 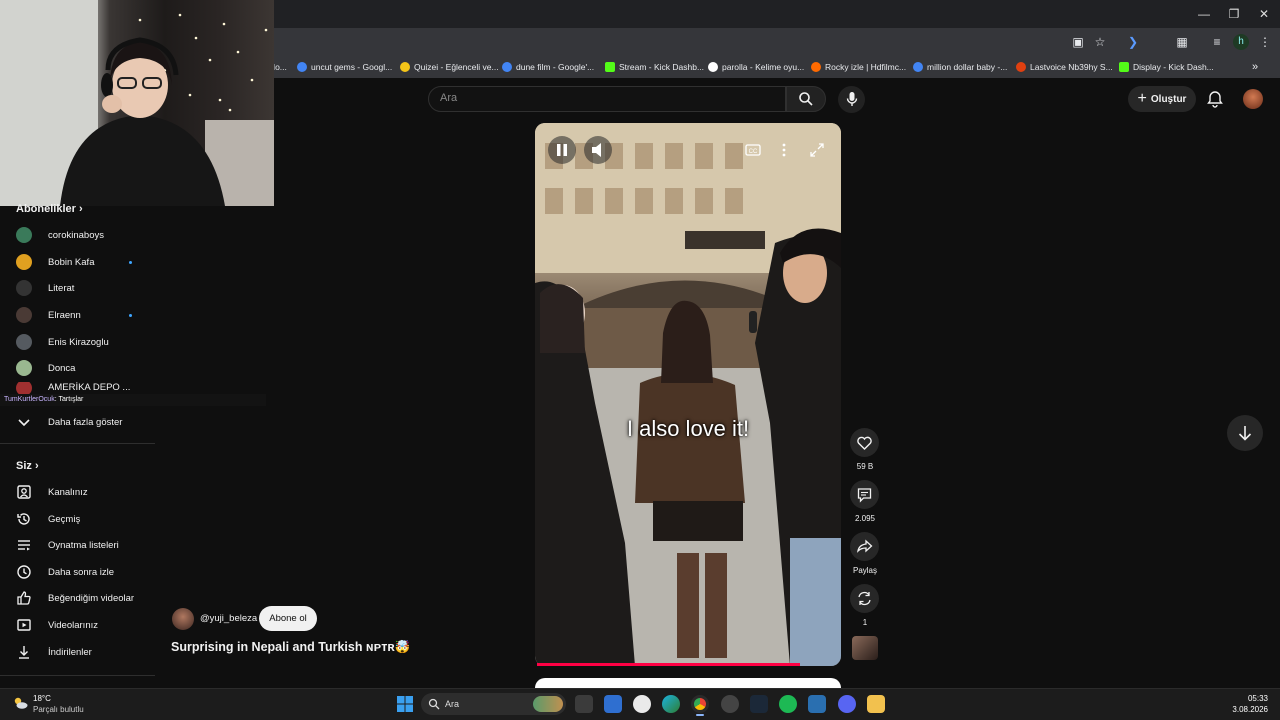 What do you see at coordinates (75, 598) in the screenshot?
I see `sidebar-item-liked-videos: Beğendiğim videolar` at bounding box center [75, 598].